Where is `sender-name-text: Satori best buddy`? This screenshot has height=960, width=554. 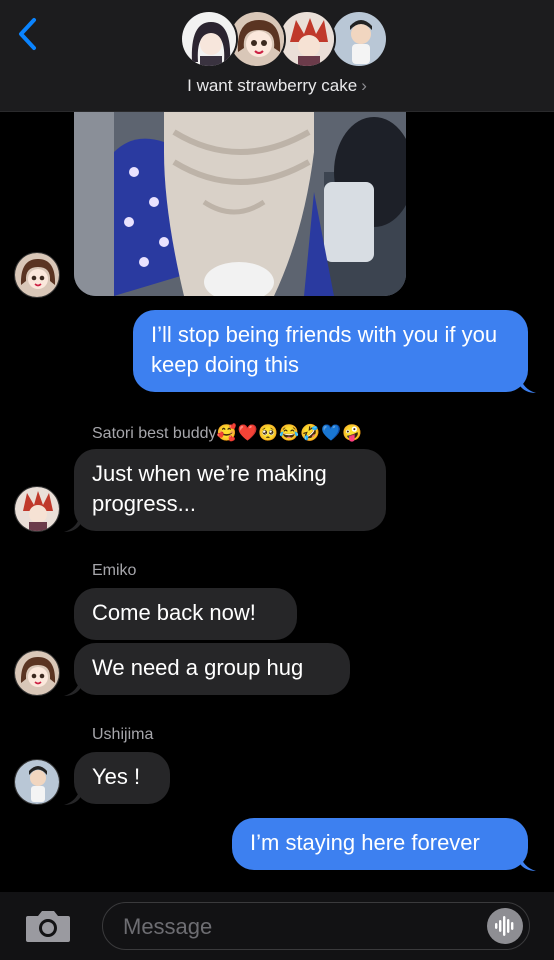 sender-name-text: Satori best buddy is located at coordinates (154, 433).